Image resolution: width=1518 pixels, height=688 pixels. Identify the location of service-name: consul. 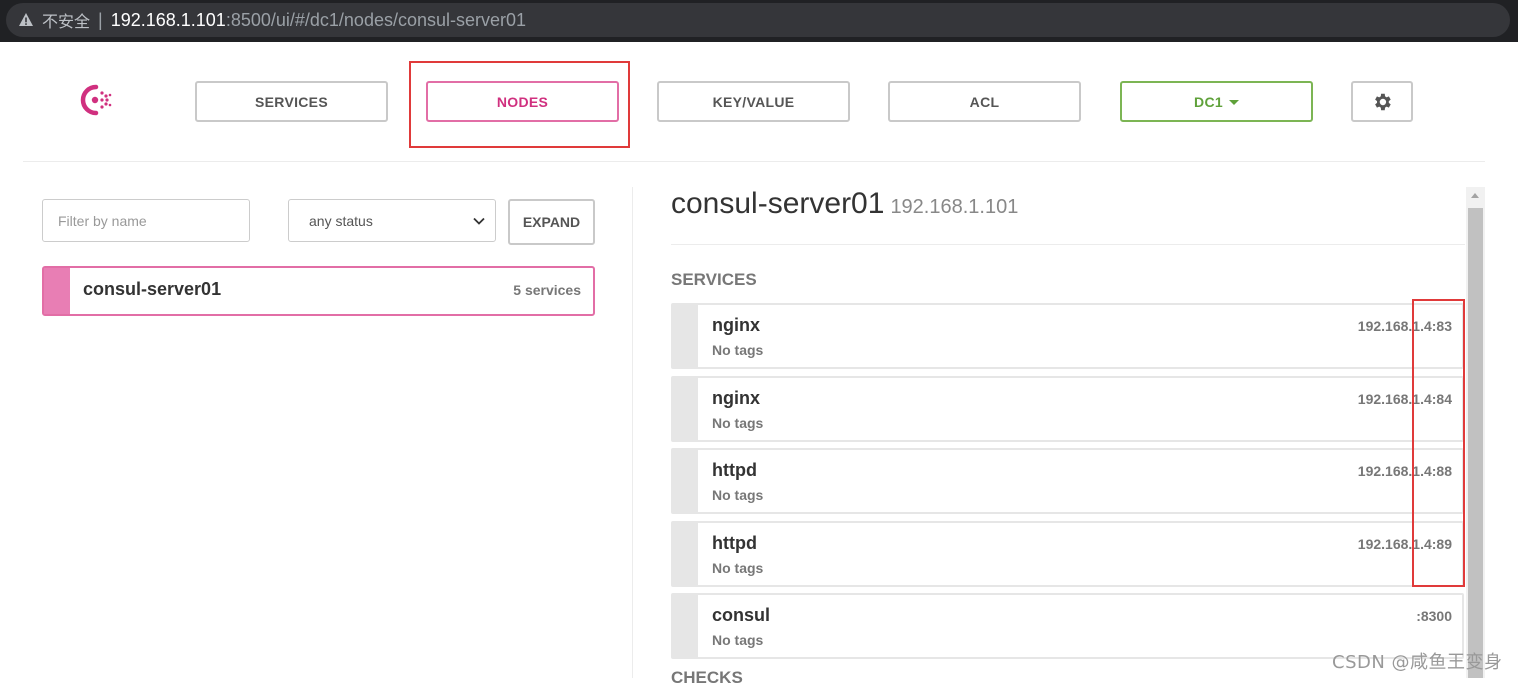
(741, 615).